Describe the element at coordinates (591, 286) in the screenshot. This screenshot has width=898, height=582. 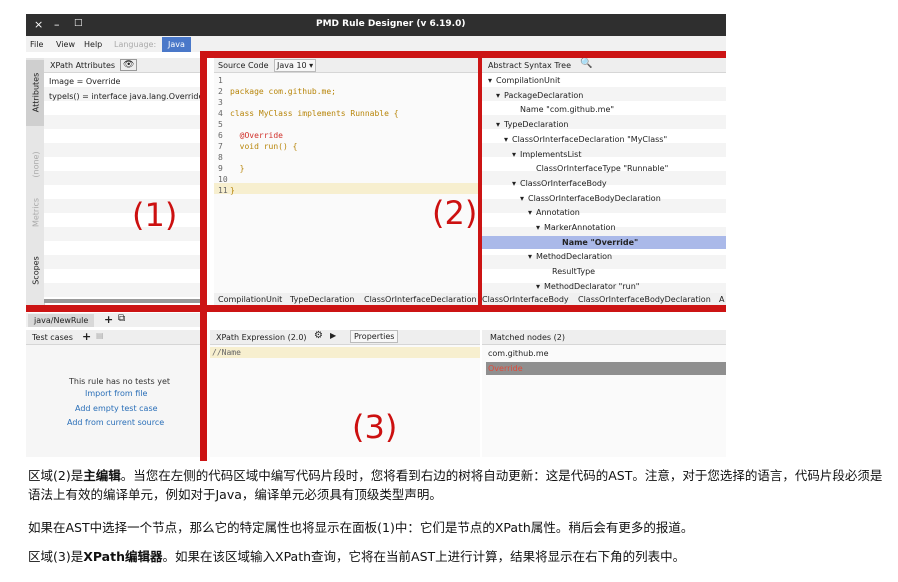
I see `ast-node: MethodDeclarator "run"` at that location.